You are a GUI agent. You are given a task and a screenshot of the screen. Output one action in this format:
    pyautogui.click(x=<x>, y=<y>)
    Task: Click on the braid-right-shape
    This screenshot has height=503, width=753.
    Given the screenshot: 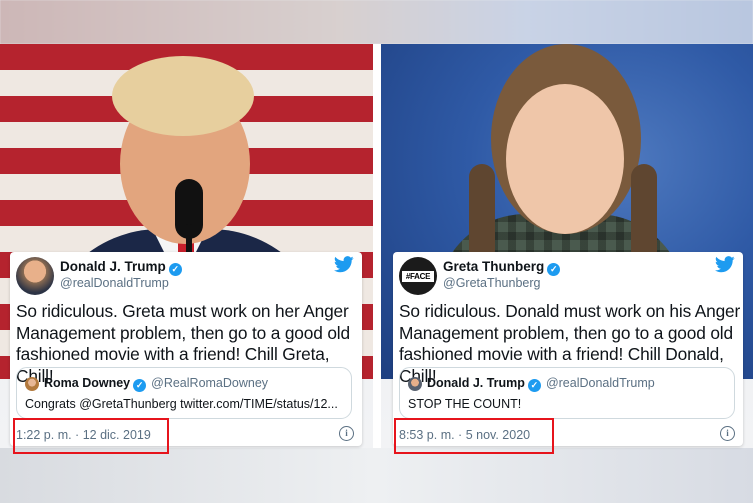 What is the action you would take?
    pyautogui.click(x=644, y=214)
    